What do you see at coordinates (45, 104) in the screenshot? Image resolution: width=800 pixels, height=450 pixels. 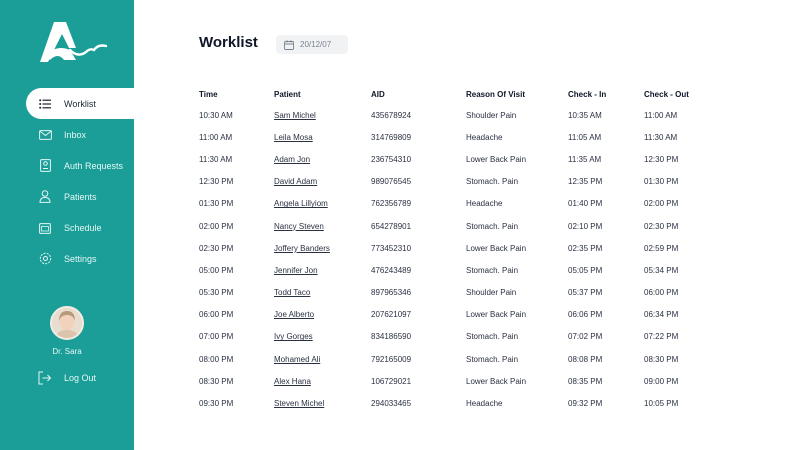 I see `list-icon` at bounding box center [45, 104].